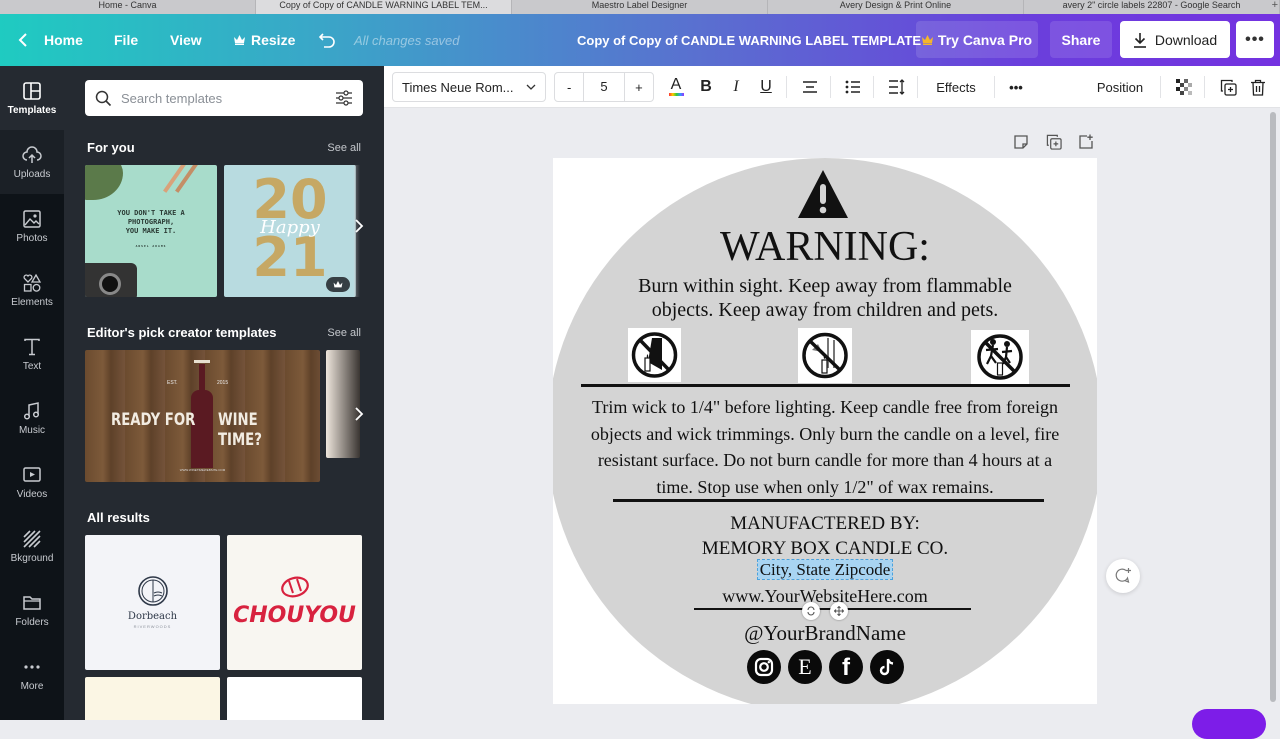  I want to click on home-button: Home, so click(50, 40).